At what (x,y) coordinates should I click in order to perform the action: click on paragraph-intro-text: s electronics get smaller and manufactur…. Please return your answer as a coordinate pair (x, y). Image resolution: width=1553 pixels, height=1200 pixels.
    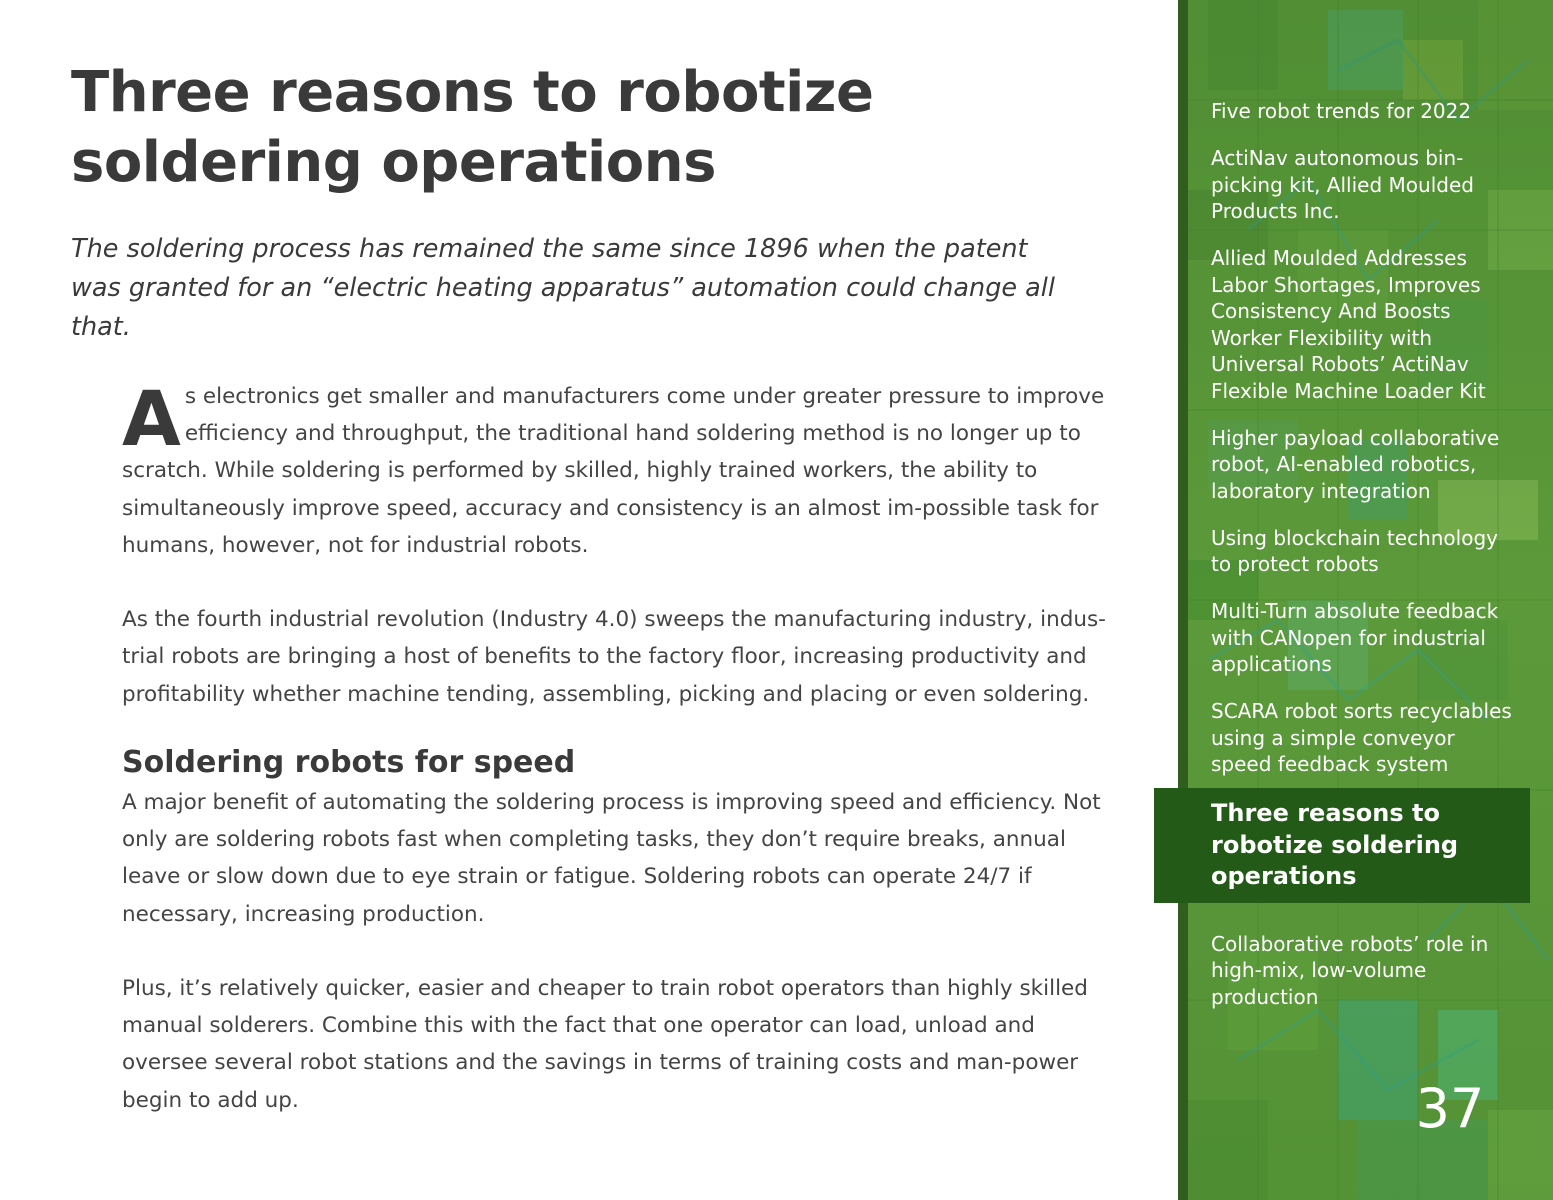
    Looking at the image, I should click on (613, 471).